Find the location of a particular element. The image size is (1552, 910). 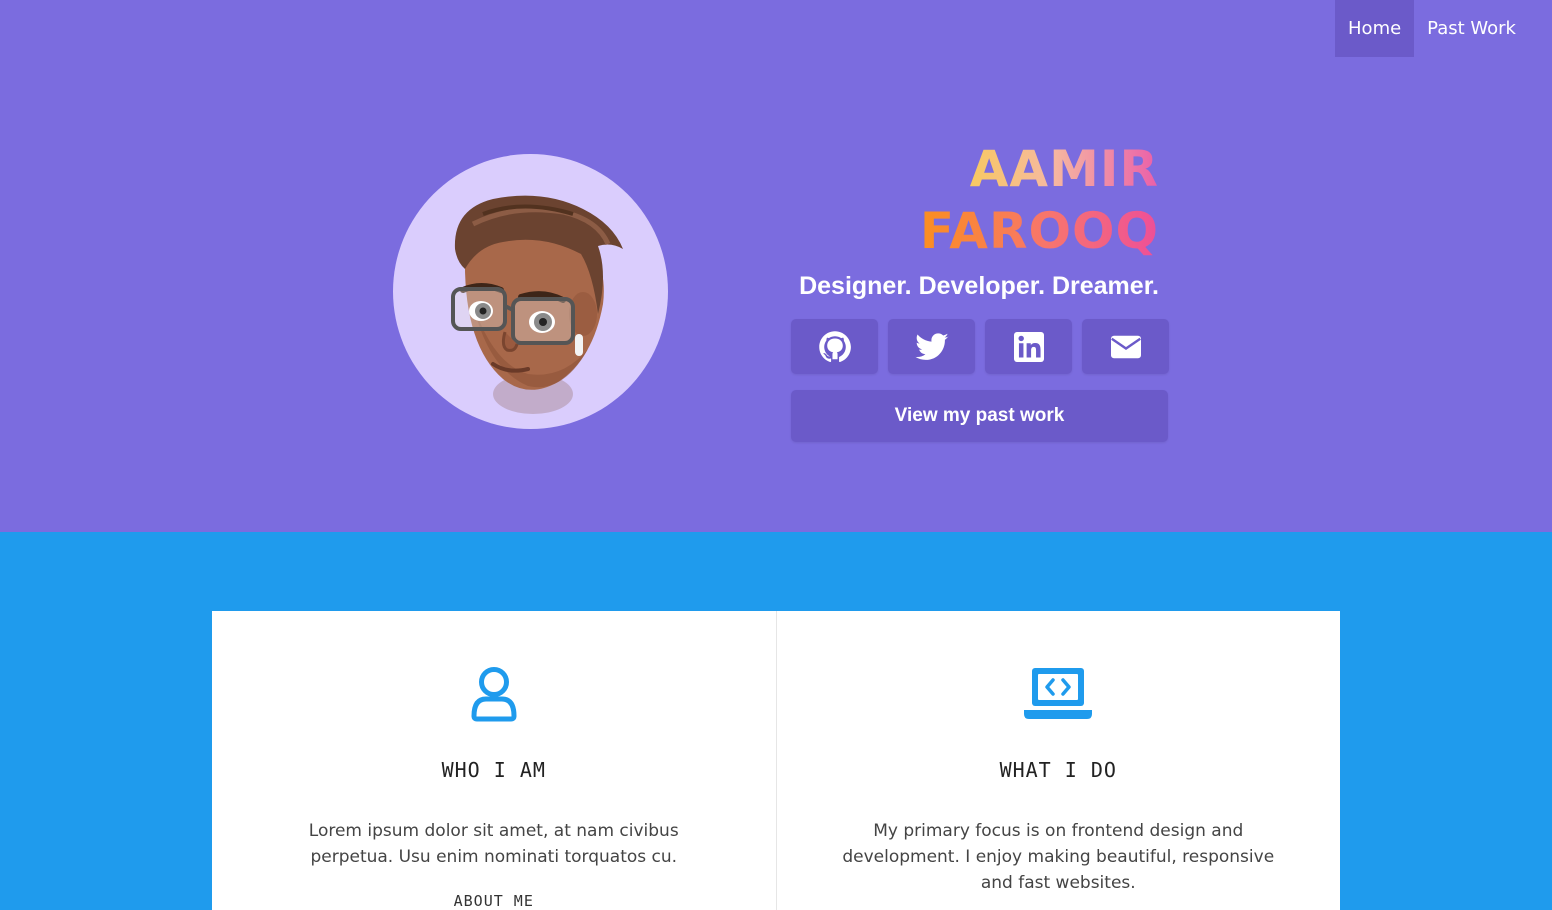

social-links is located at coordinates (980, 346).